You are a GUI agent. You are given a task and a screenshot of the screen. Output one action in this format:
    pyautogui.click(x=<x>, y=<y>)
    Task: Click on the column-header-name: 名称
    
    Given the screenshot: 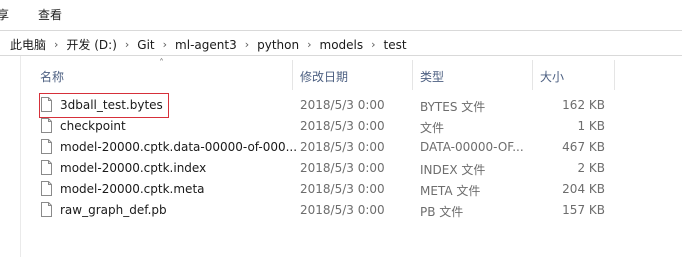 What is the action you would take?
    pyautogui.click(x=52, y=81)
    